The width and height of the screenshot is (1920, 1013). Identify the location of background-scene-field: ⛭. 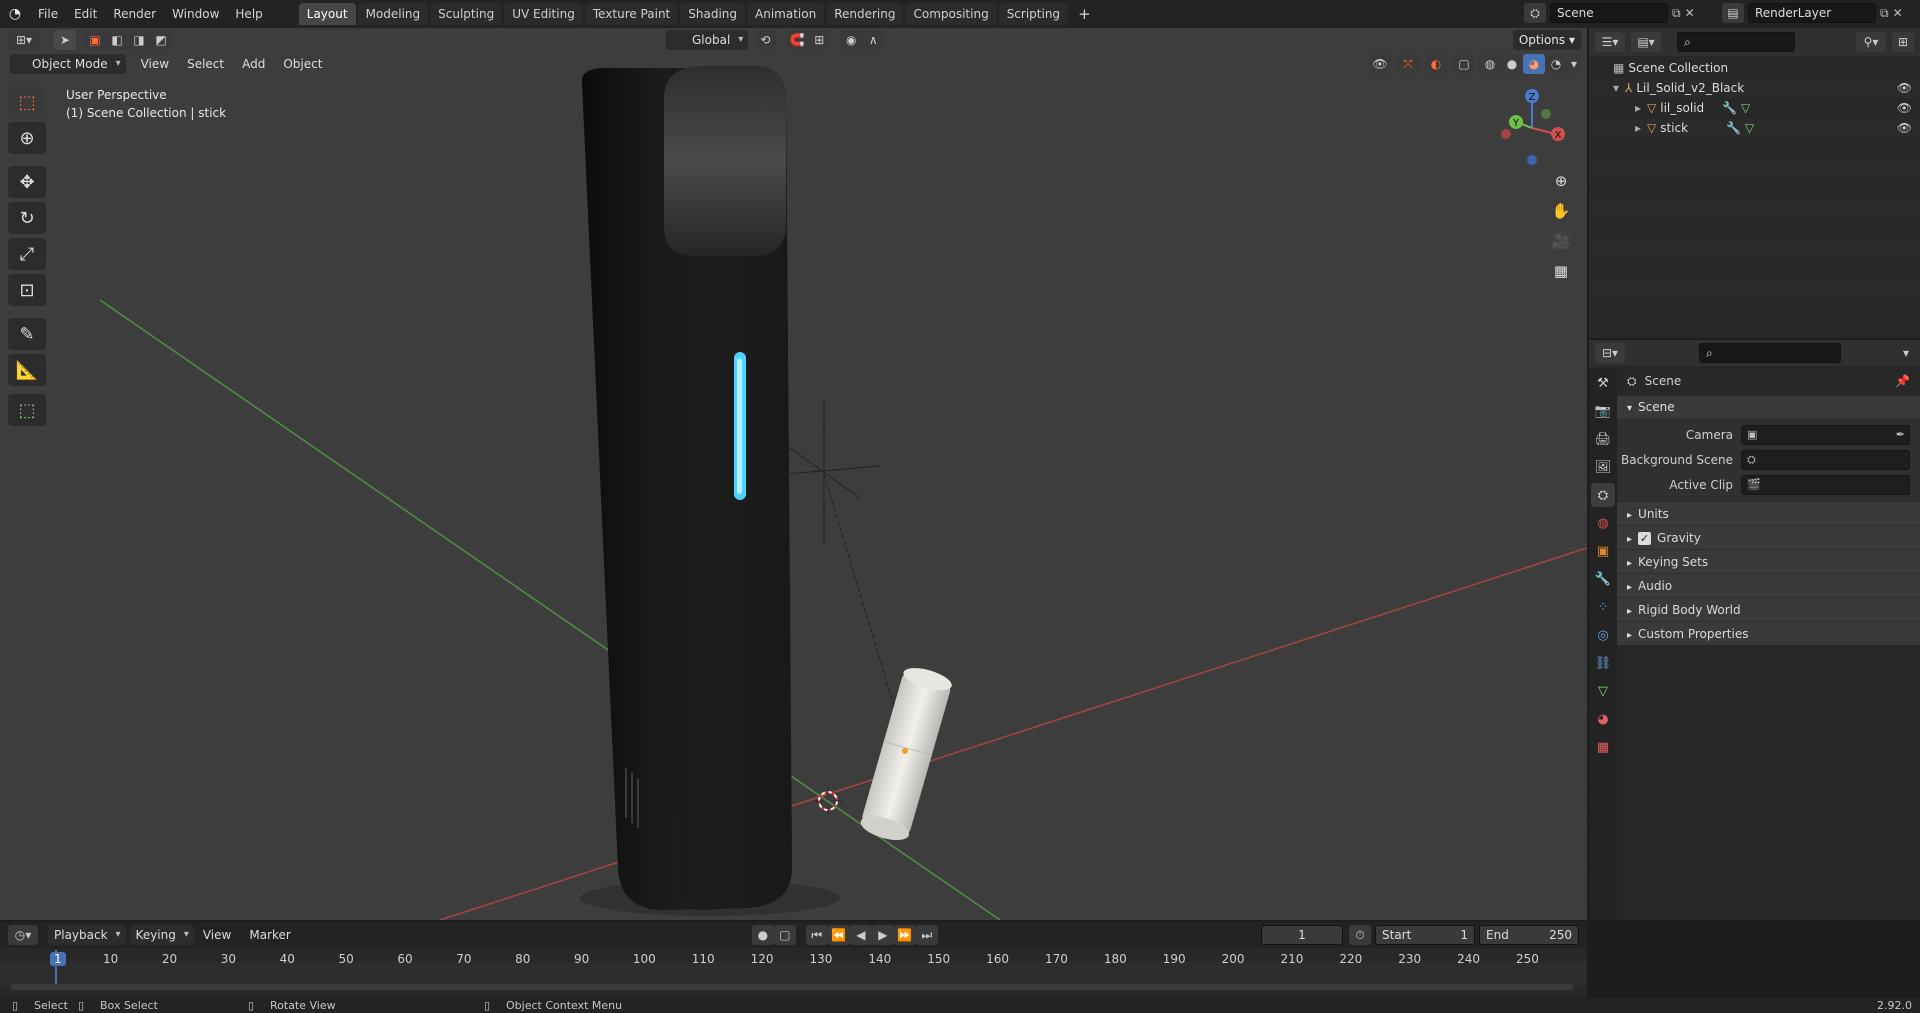
(1825, 459).